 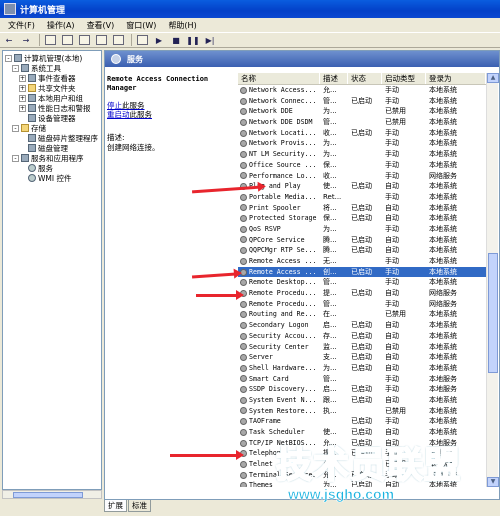 I want to click on restart-link-text: 重启动, so click(x=118, y=114).